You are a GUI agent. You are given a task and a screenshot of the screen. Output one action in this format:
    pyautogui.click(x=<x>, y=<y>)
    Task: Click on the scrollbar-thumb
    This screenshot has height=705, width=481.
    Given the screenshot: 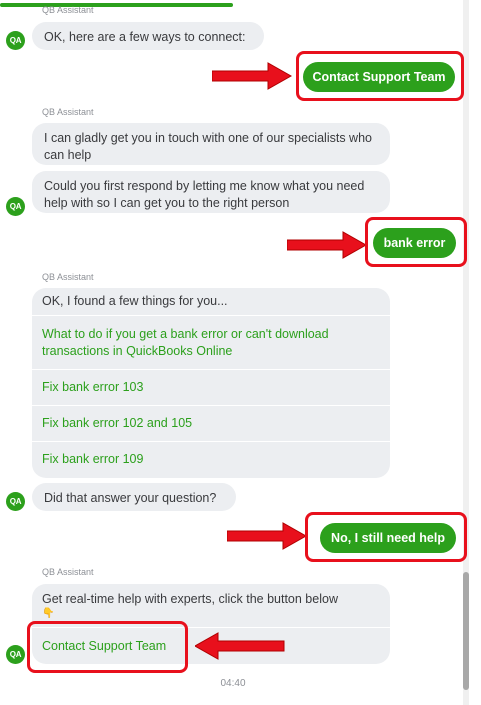 What is the action you would take?
    pyautogui.click(x=466, y=631)
    